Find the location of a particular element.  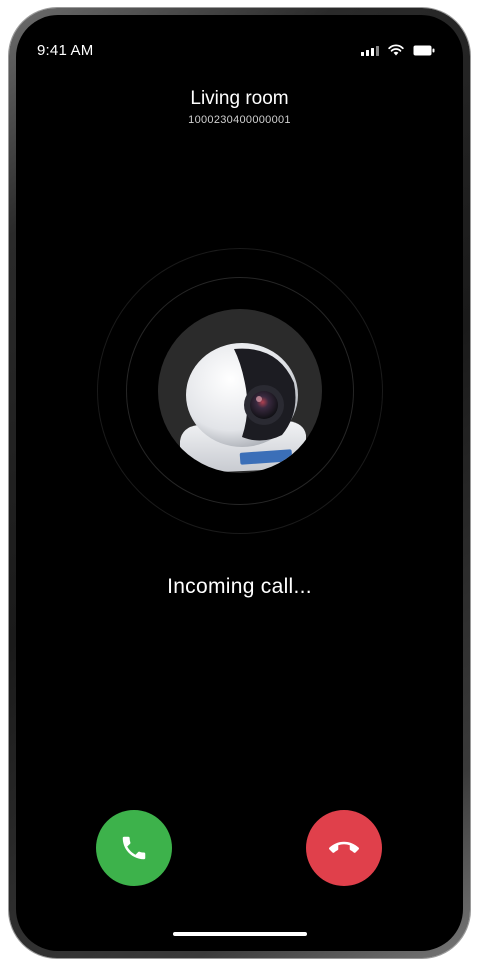

camera-image is located at coordinates (243, 408).